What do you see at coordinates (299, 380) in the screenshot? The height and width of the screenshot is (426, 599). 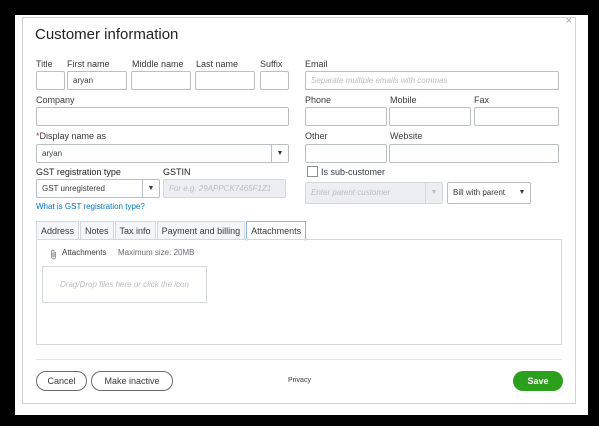 I see `privacy-link: Privacy` at bounding box center [299, 380].